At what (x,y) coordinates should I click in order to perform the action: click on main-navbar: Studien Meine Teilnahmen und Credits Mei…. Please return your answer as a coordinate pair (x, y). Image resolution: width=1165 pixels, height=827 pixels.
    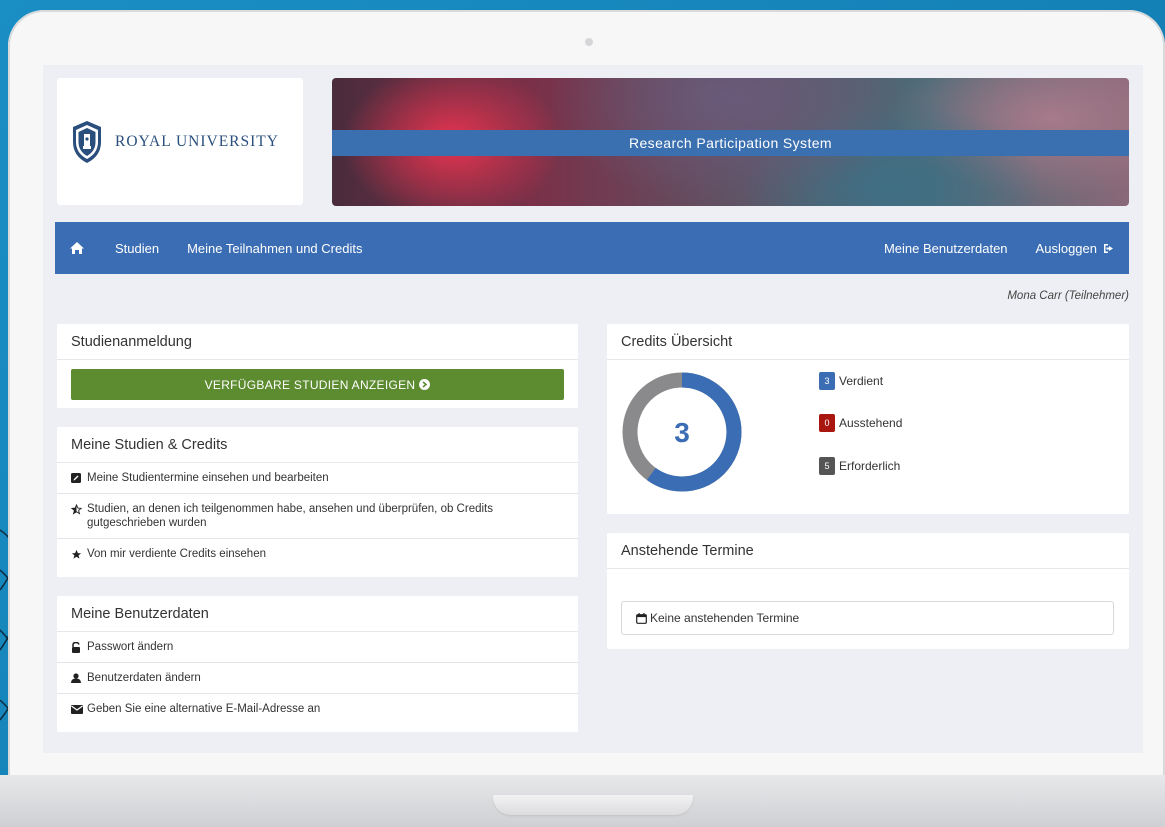
    Looking at the image, I should click on (592, 248).